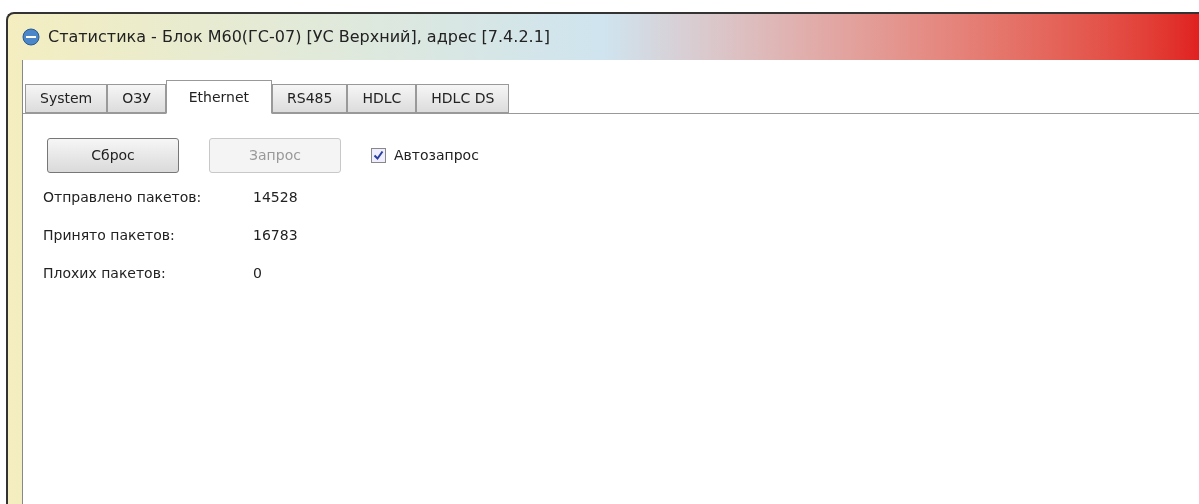 The width and height of the screenshot is (1199, 504). What do you see at coordinates (275, 235) in the screenshot?
I see `stat-value: 16783` at bounding box center [275, 235].